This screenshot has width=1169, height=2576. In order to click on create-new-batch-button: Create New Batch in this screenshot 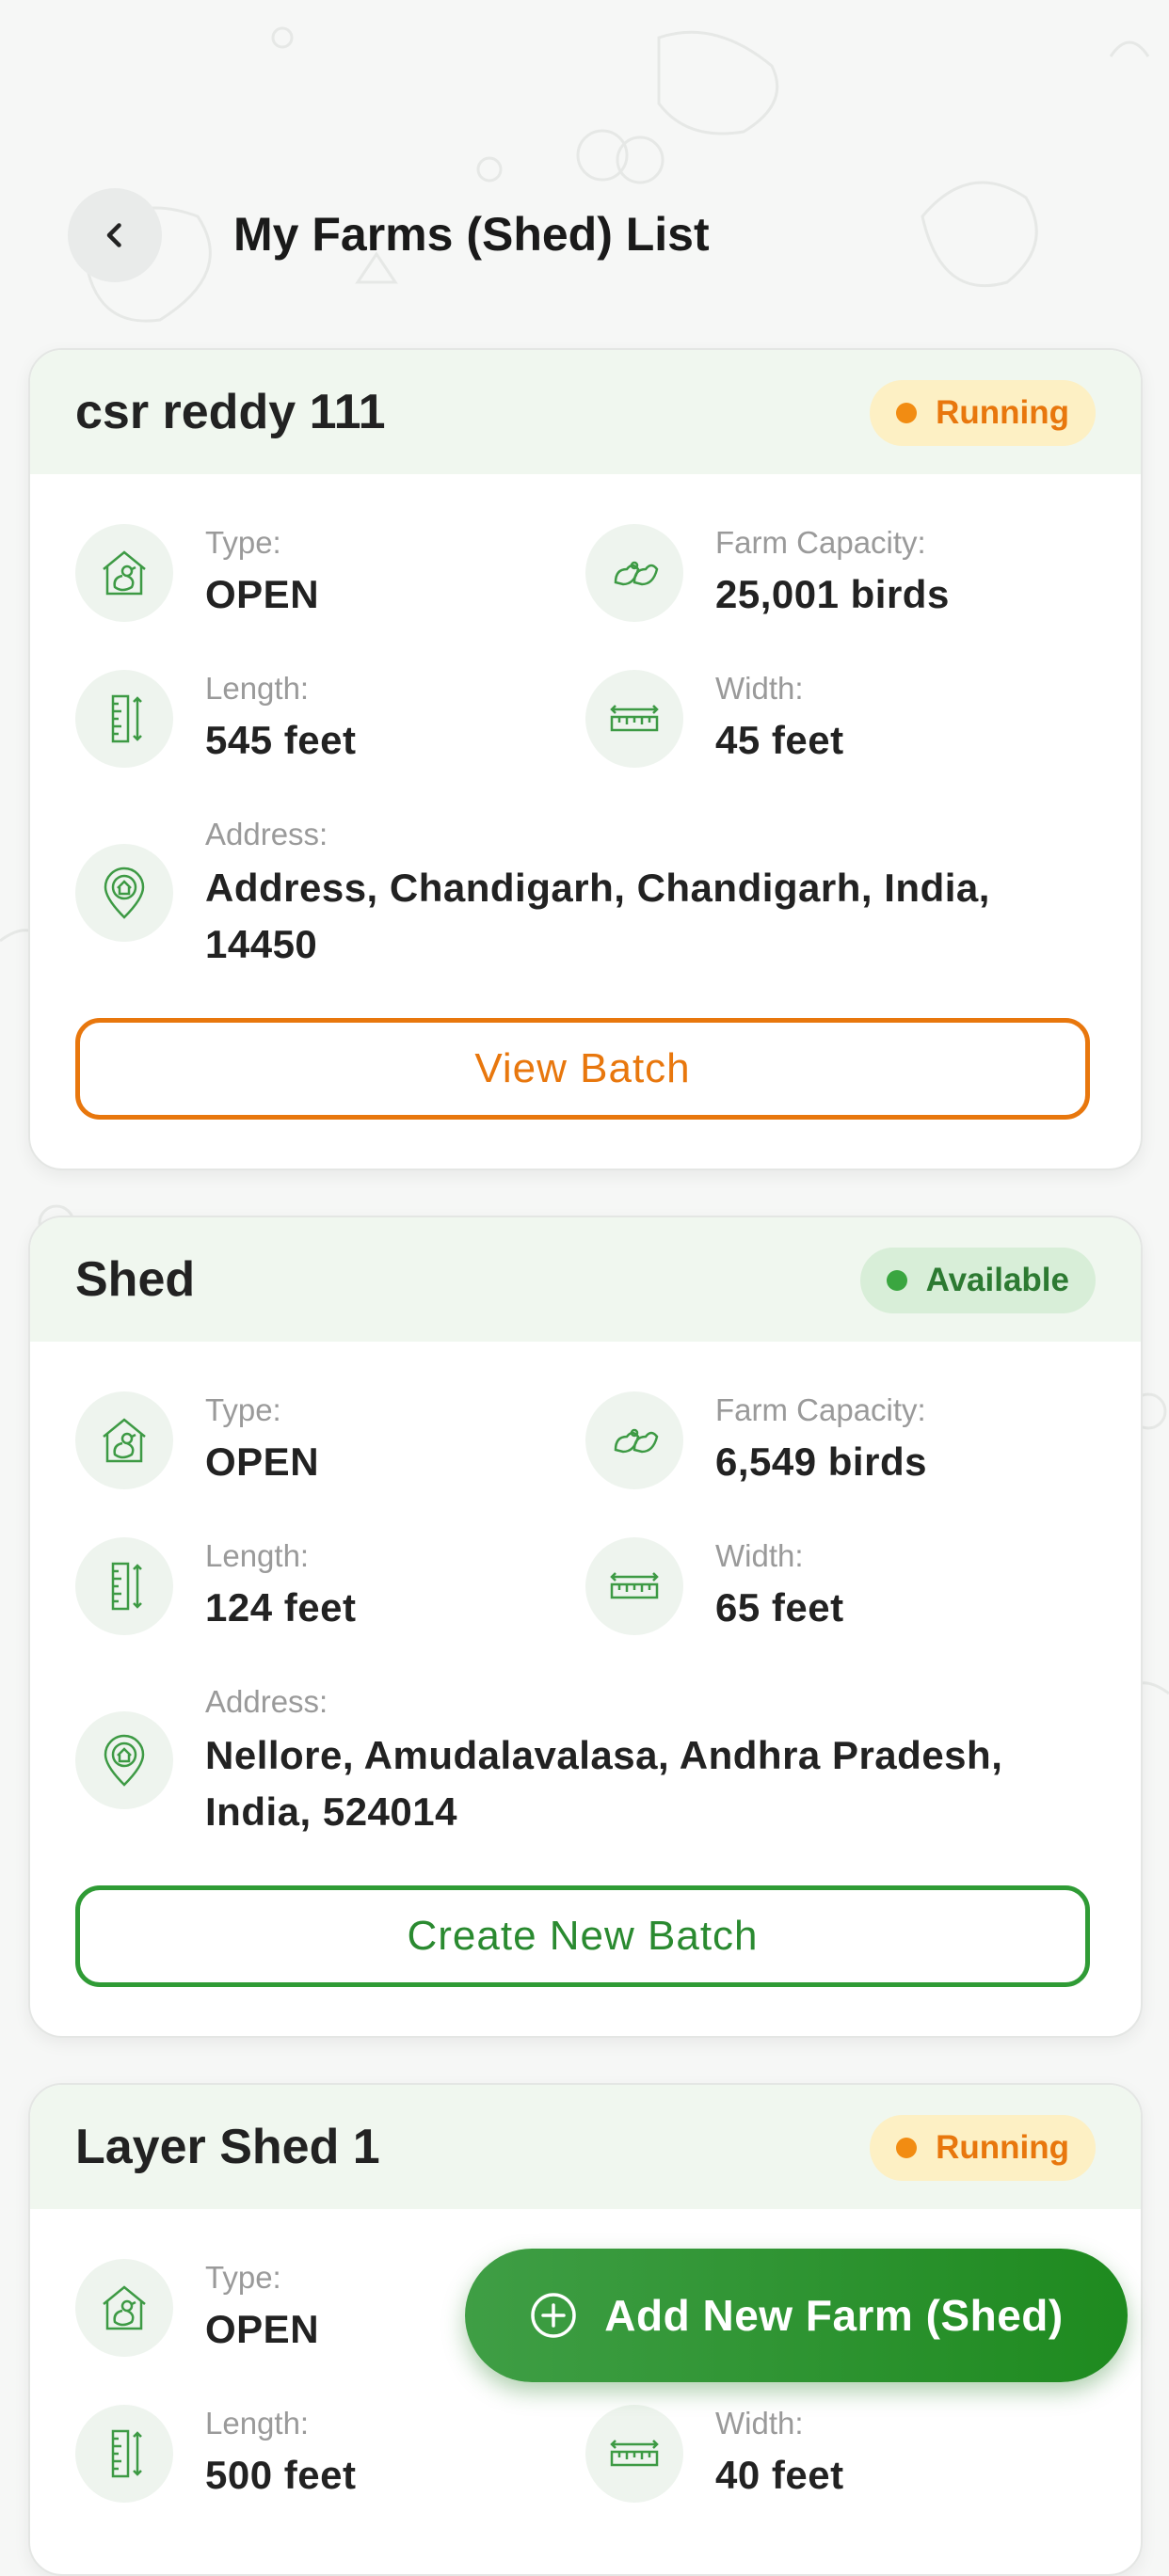, I will do `click(582, 1936)`.